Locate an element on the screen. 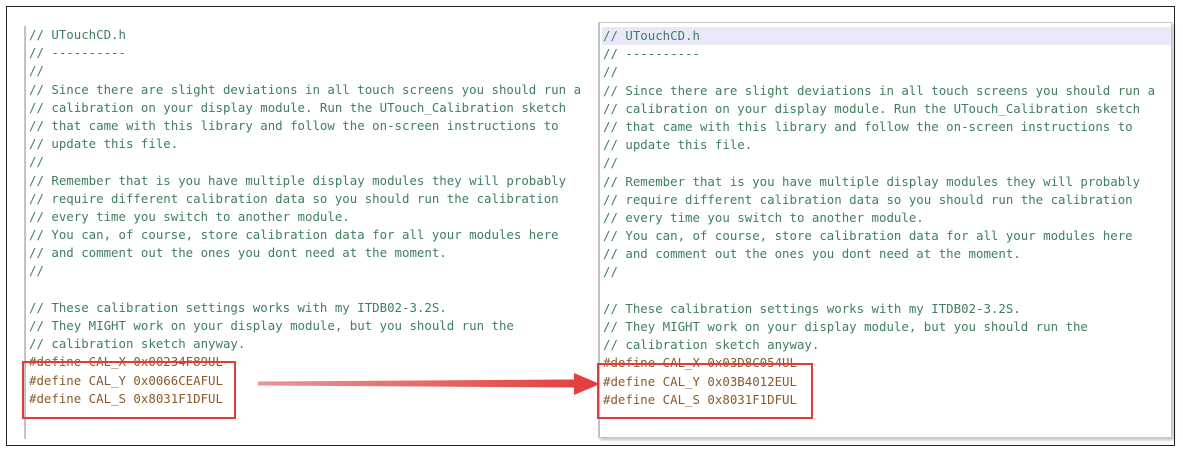 This screenshot has width=1183, height=454. left-defines-highlight-box is located at coordinates (129, 390).